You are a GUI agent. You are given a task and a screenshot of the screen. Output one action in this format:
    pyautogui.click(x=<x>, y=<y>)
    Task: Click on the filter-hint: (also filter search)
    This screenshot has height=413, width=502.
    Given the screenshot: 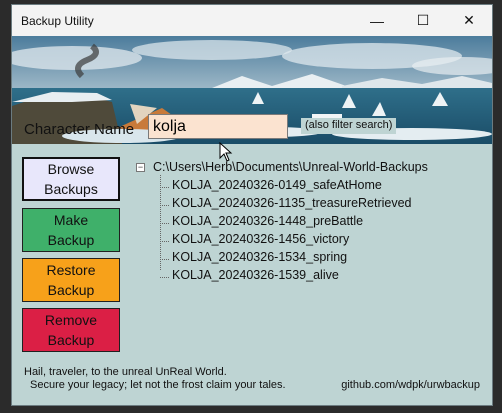 What is the action you would take?
    pyautogui.click(x=349, y=126)
    